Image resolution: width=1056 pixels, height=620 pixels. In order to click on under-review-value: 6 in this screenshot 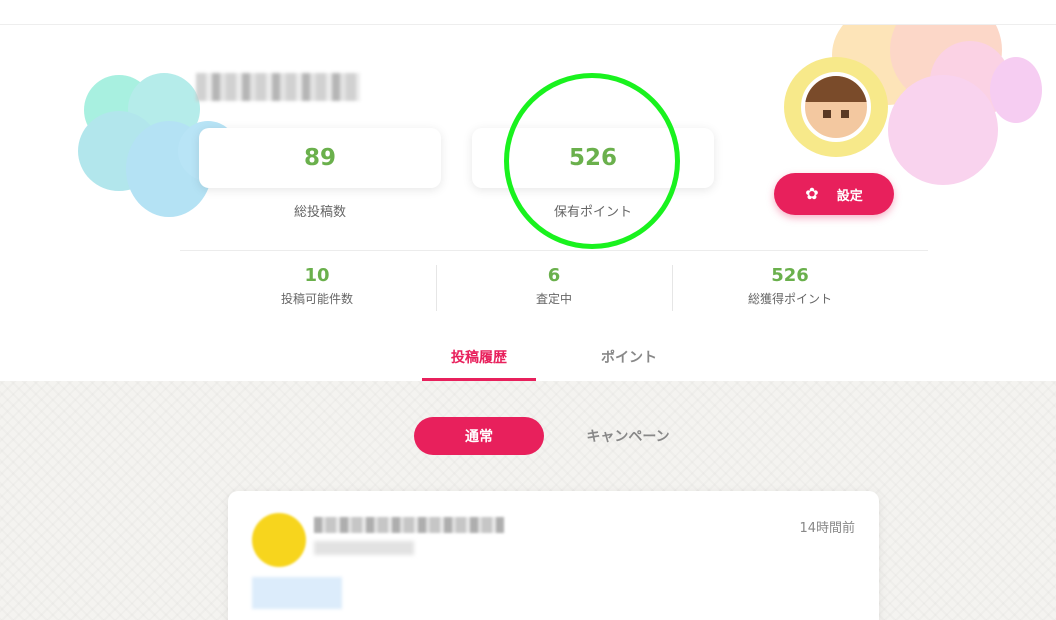, I will do `click(554, 275)`.